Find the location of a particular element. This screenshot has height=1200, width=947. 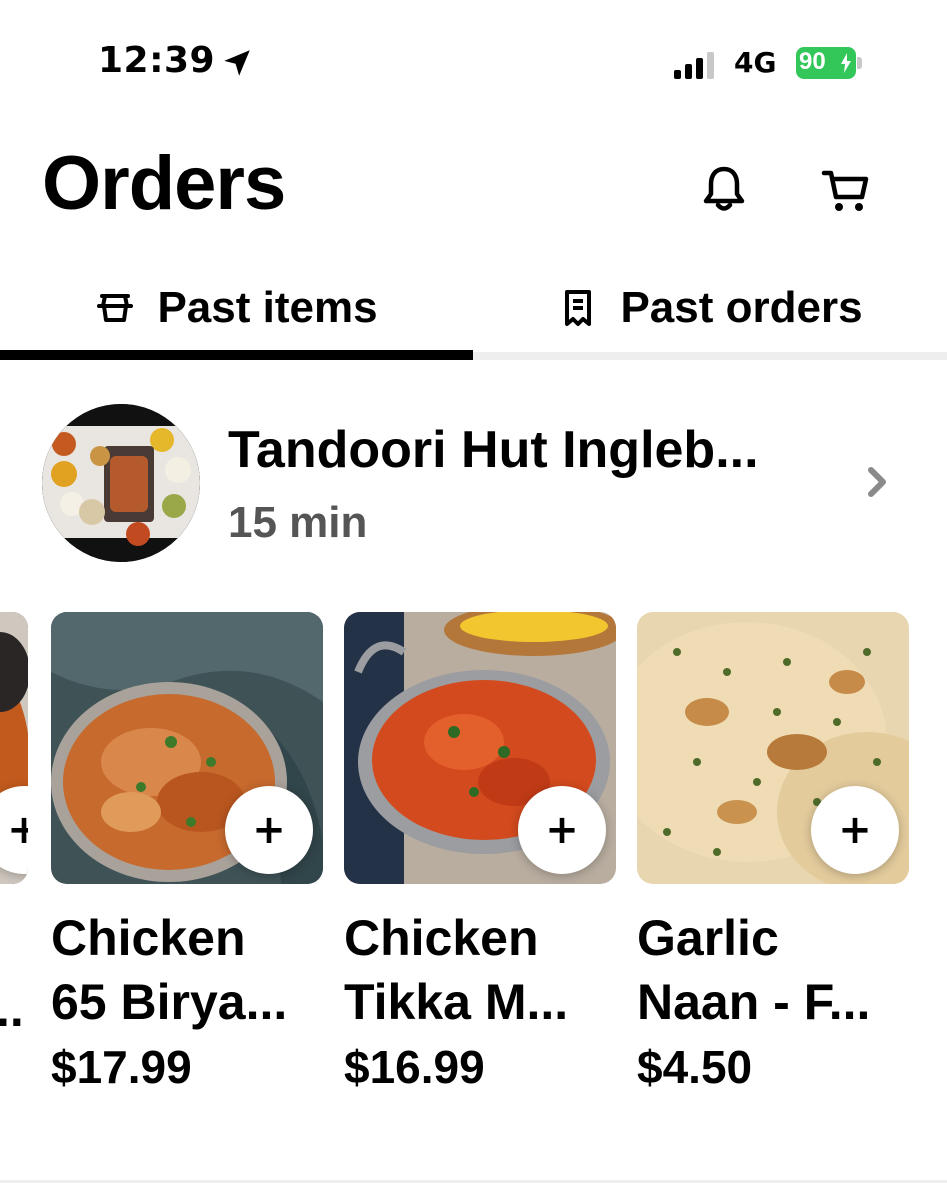

tab-past-orders: Past orders is located at coordinates (710, 308).